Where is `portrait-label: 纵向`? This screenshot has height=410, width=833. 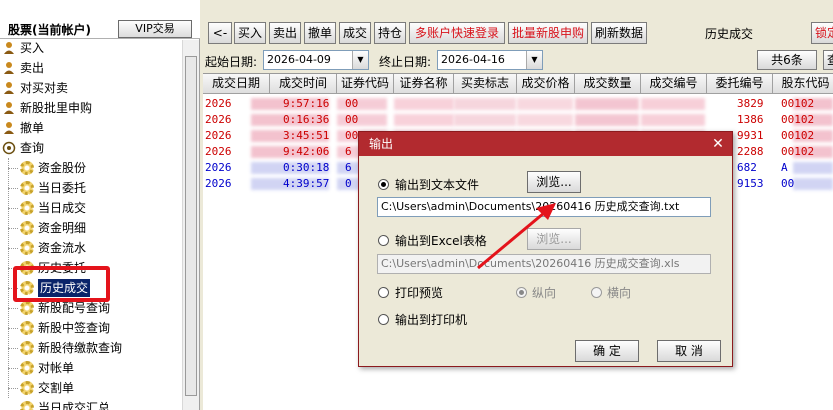 portrait-label: 纵向 is located at coordinates (544, 292).